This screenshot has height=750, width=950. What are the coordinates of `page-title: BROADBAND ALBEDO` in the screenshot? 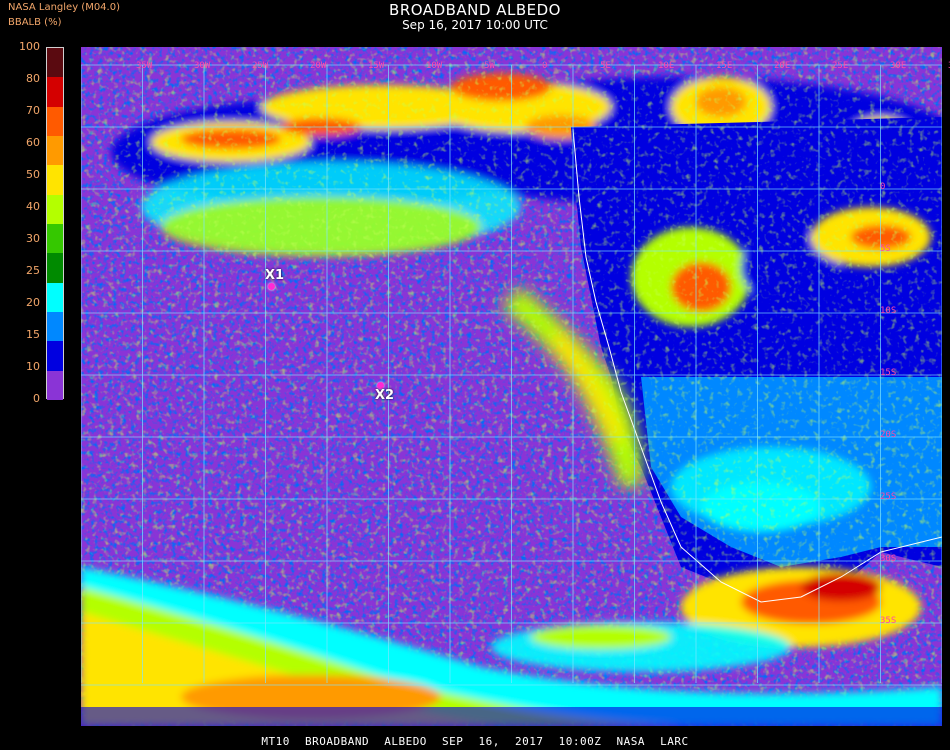 It's located at (475, 10).